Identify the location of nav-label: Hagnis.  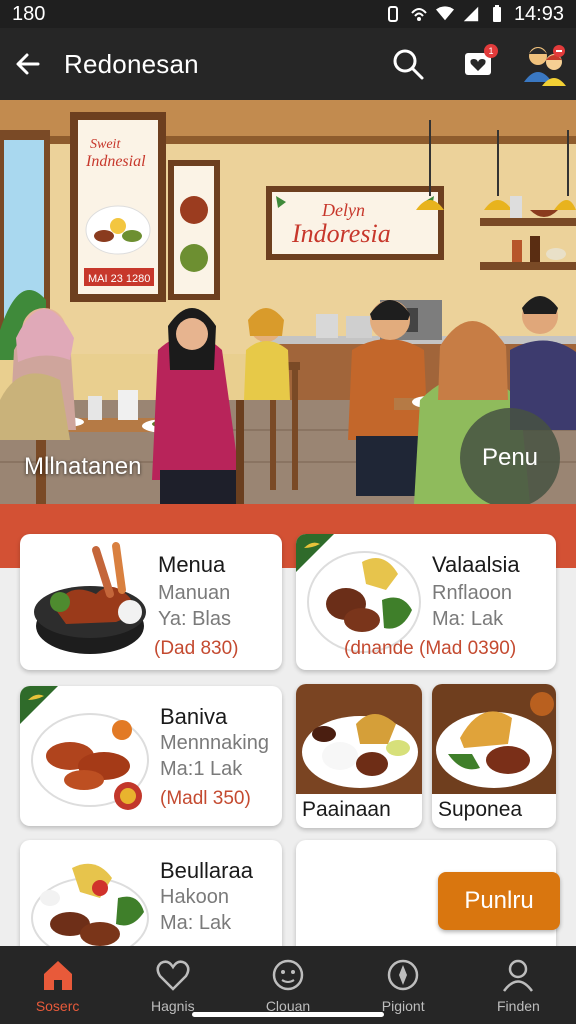
(173, 1006).